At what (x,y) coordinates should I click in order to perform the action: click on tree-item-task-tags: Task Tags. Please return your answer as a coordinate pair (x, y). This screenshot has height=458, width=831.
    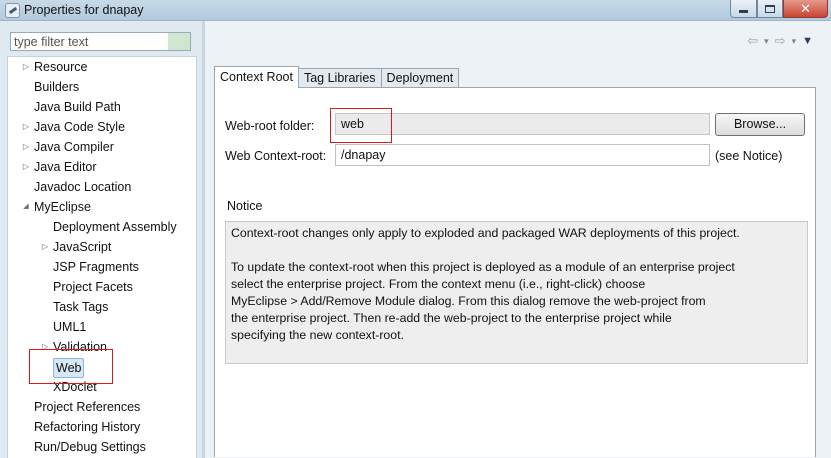
    Looking at the image, I should click on (74, 307).